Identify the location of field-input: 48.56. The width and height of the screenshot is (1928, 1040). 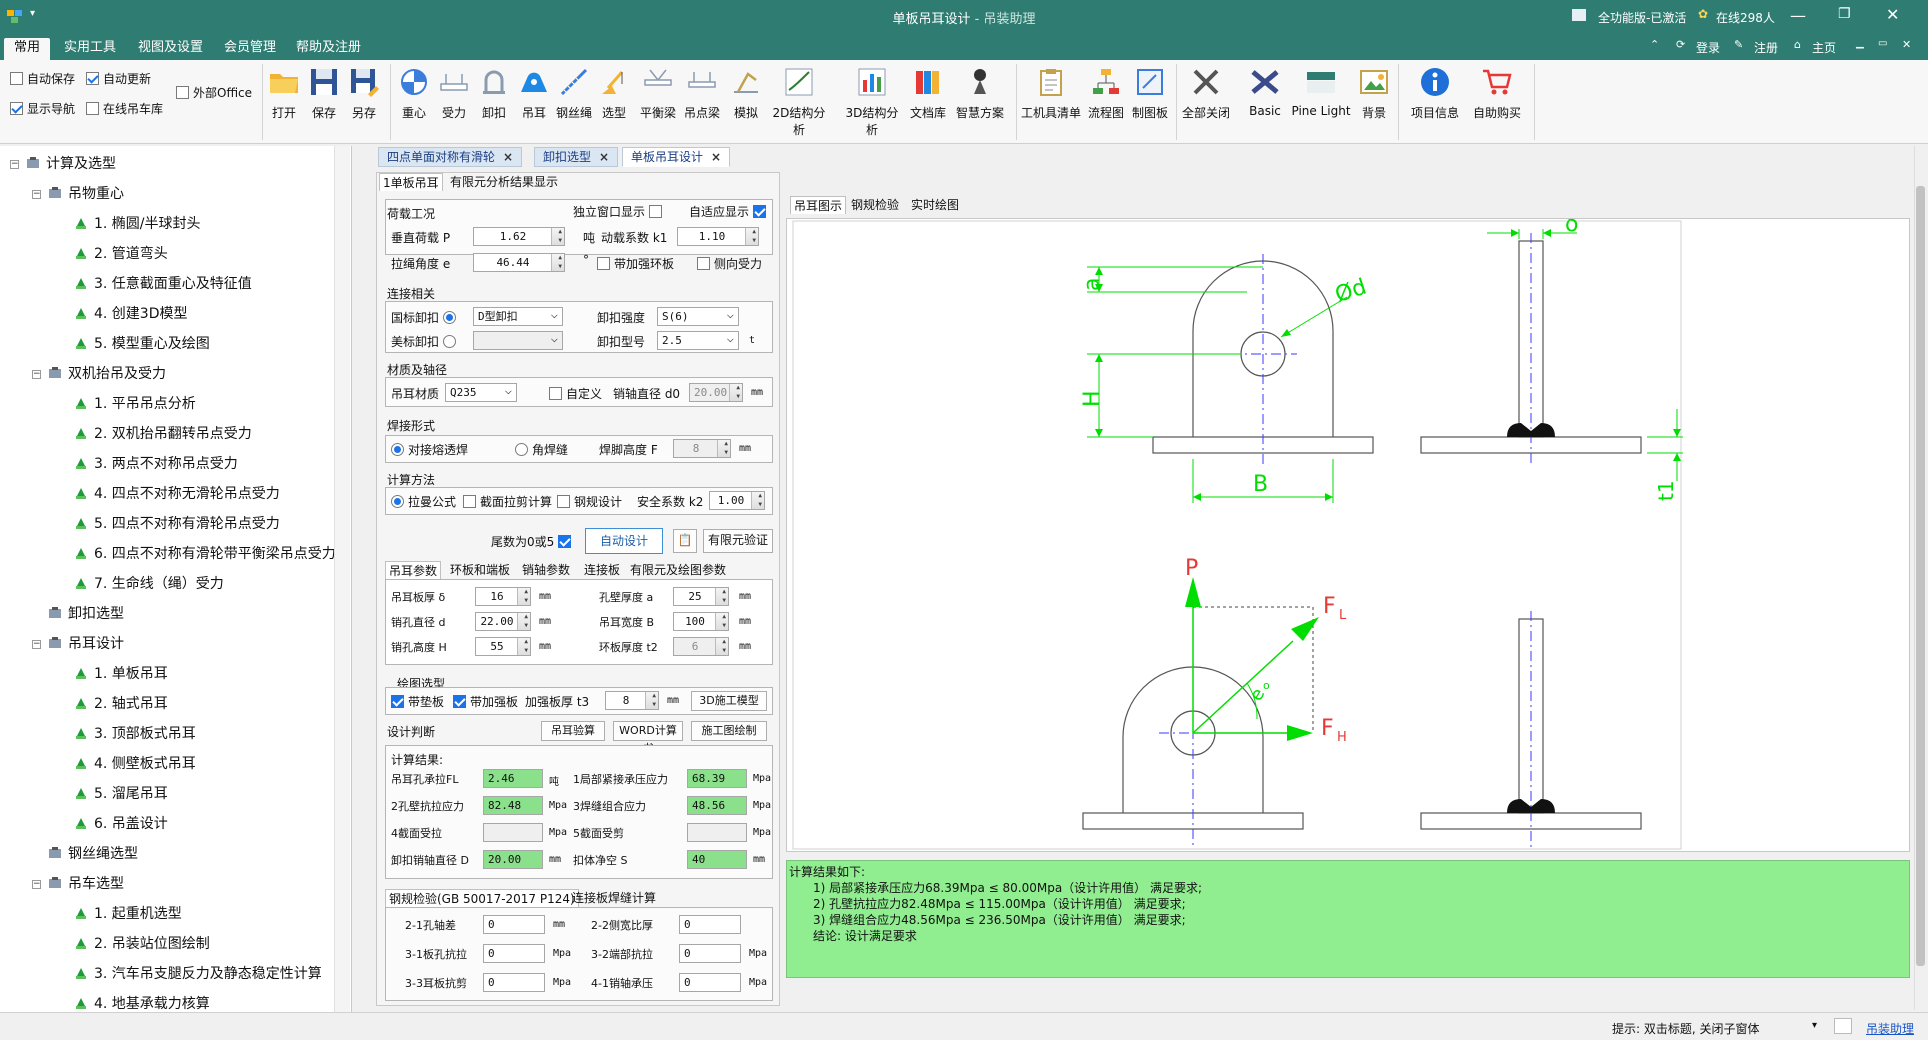
(717, 805).